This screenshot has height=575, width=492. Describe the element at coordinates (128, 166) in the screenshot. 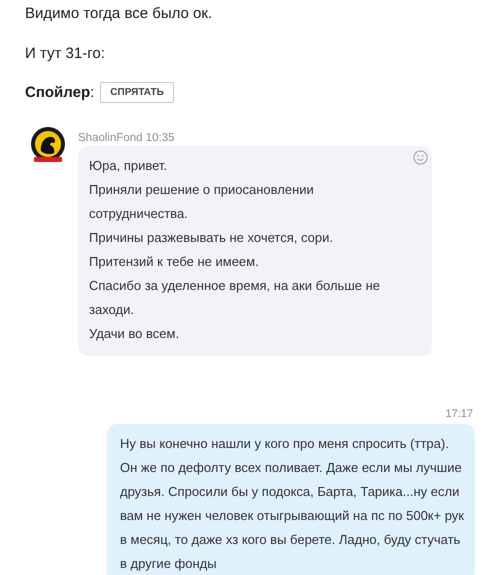

I see `message-line: Юра, привет.` at that location.